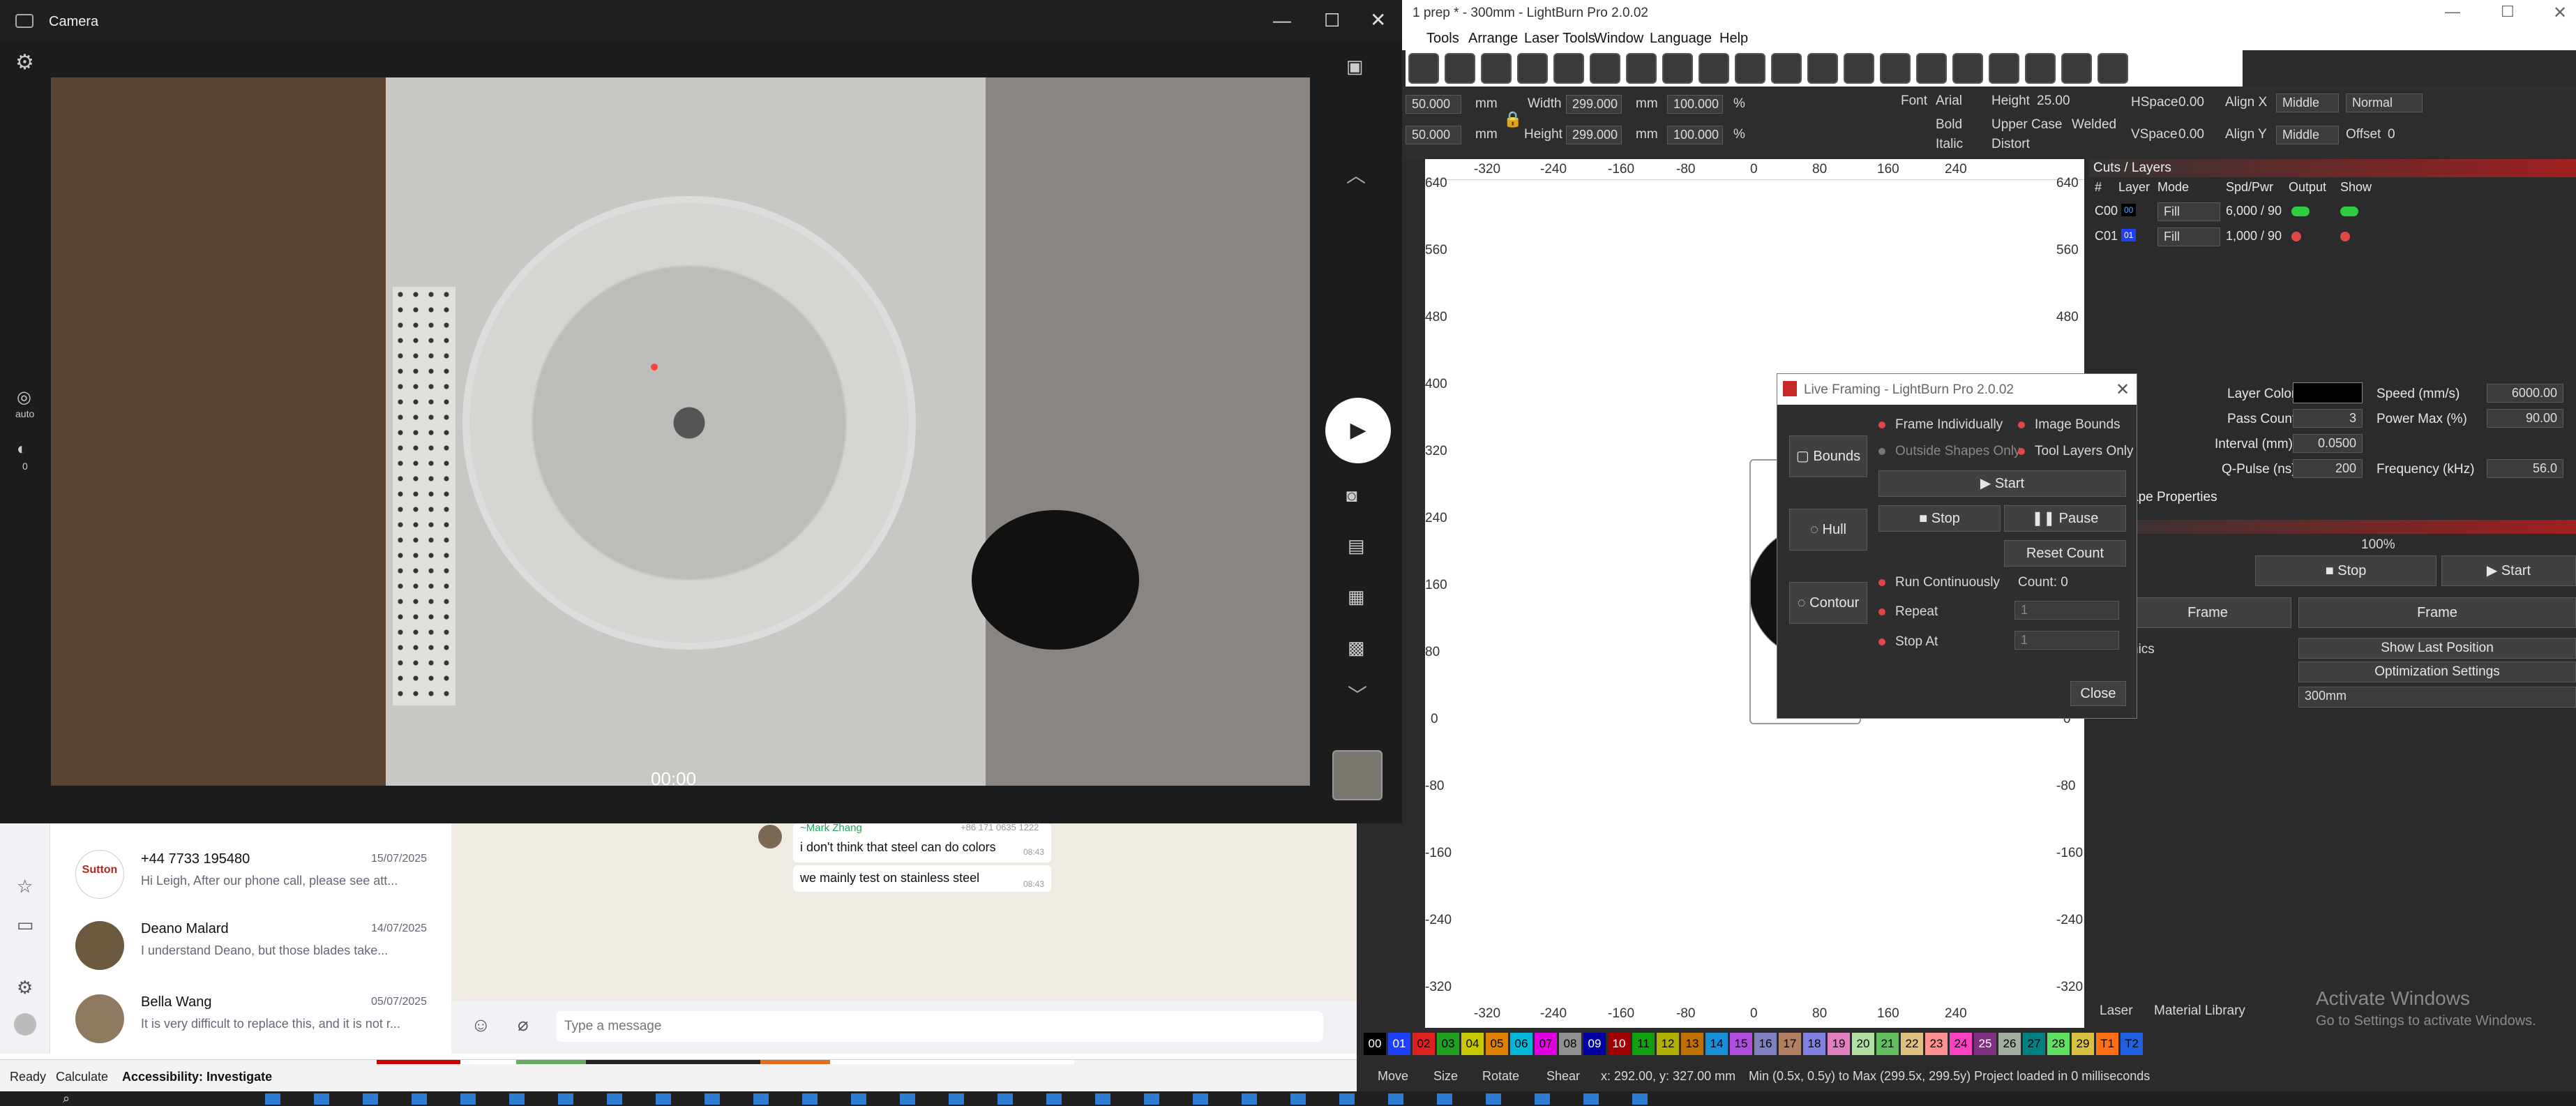 Image resolution: width=2576 pixels, height=1106 pixels. Describe the element at coordinates (1692, 1044) in the screenshot. I see `palette-chip: 13` at that location.